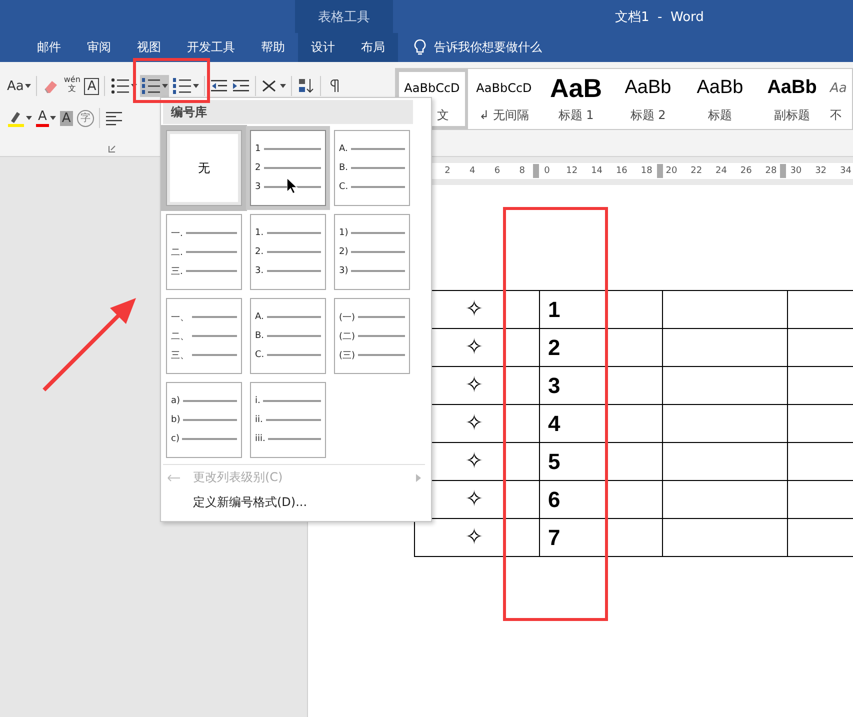  I want to click on ribbon-tab: 开发工具, so click(211, 47).